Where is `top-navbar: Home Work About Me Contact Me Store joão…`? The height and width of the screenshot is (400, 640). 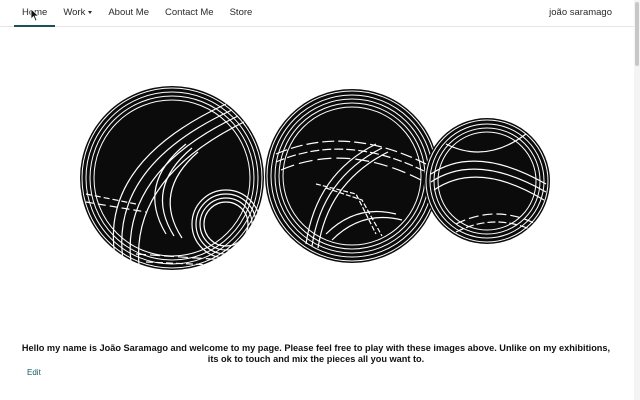
top-navbar: Home Work About Me Contact Me Store joão… is located at coordinates (317, 13).